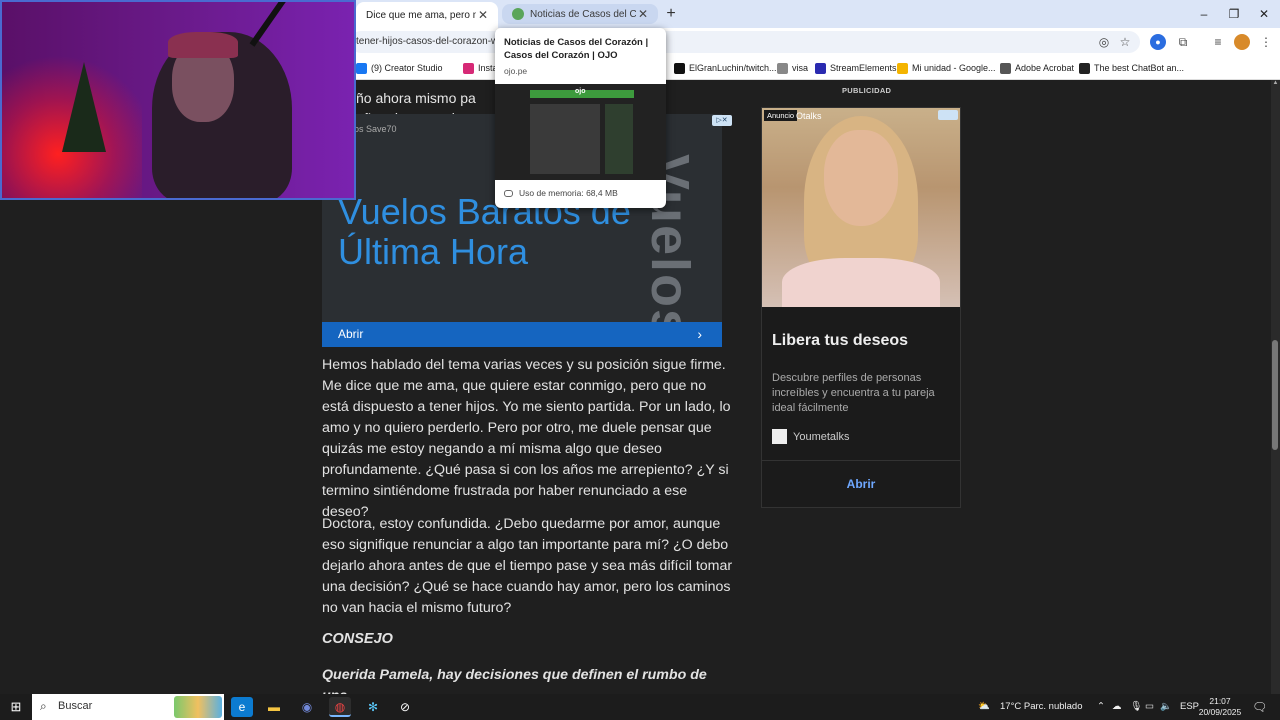 The width and height of the screenshot is (1280, 720). I want to click on webcam-overlay, so click(178, 100).